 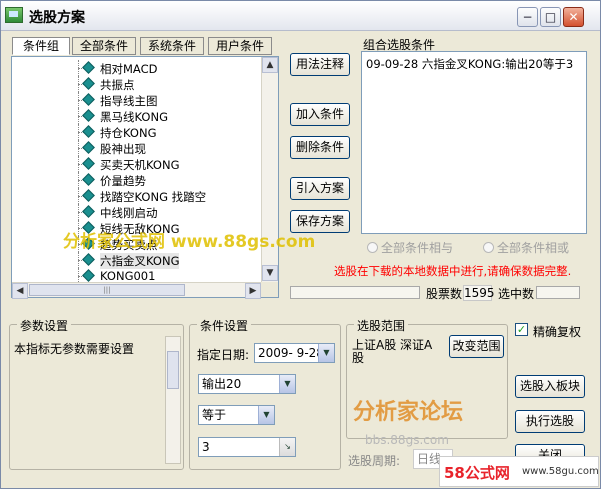 I want to click on period-value: 日线, so click(x=429, y=459).